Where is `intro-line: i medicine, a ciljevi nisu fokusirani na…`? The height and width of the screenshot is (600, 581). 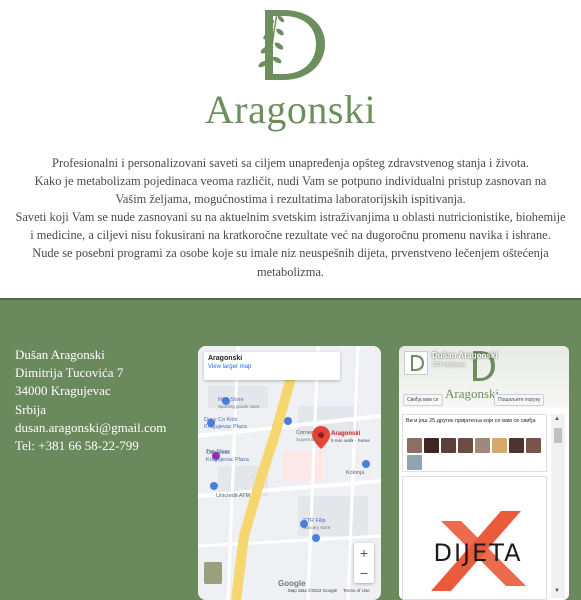 intro-line: i medicine, a ciljevi nisu fokusirani na… is located at coordinates (290, 235).